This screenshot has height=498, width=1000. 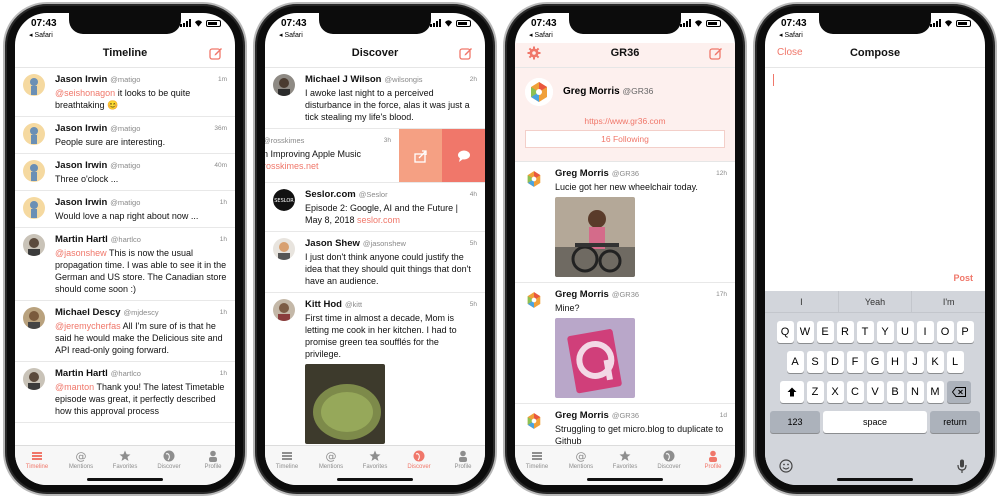 What do you see at coordinates (895, 392) in the screenshot?
I see `key-b: B` at bounding box center [895, 392].